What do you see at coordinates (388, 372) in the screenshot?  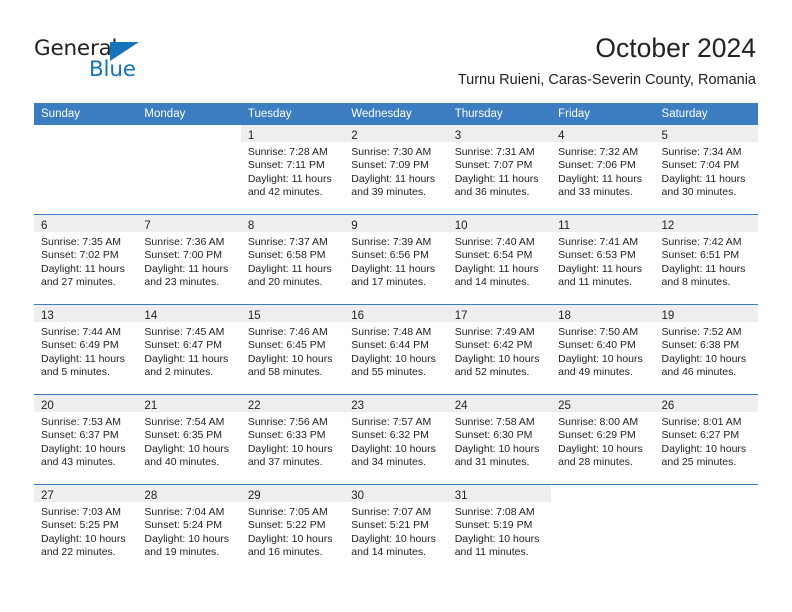 I see `daylight-duration-line2: and 55 minutes.` at bounding box center [388, 372].